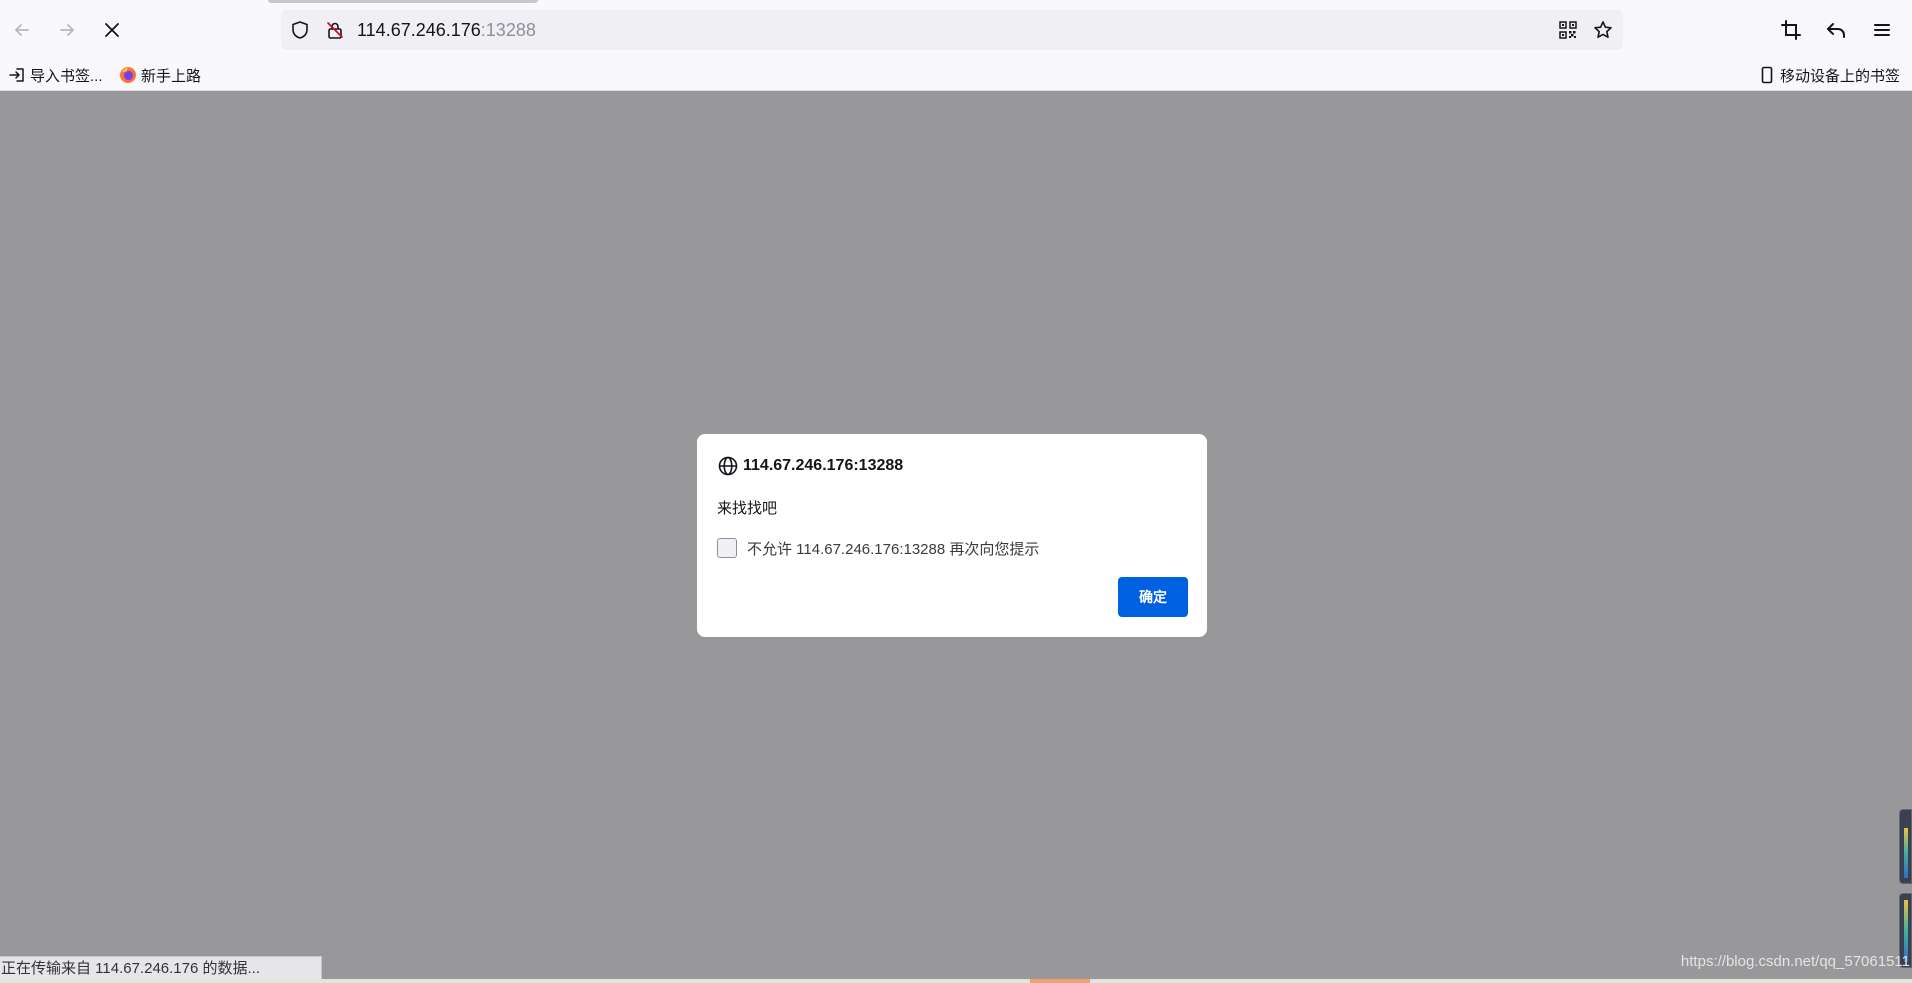 Image resolution: width=1912 pixels, height=983 pixels. I want to click on dont-allow-again-checkbox, so click(727, 548).